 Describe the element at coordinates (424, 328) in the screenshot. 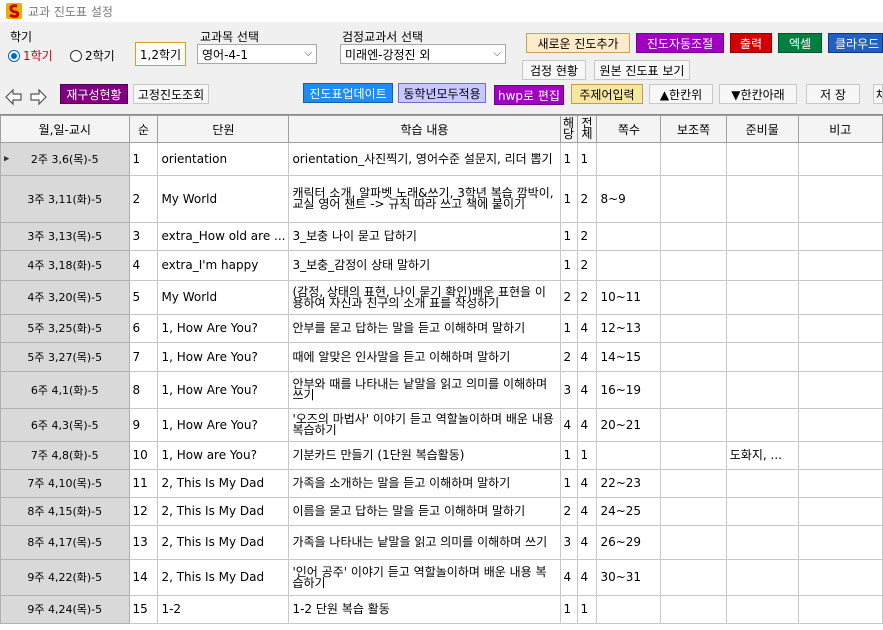

I see `cell-content: 안부를 묻고 답하는 말을 듣고 이해하며 말하기` at that location.